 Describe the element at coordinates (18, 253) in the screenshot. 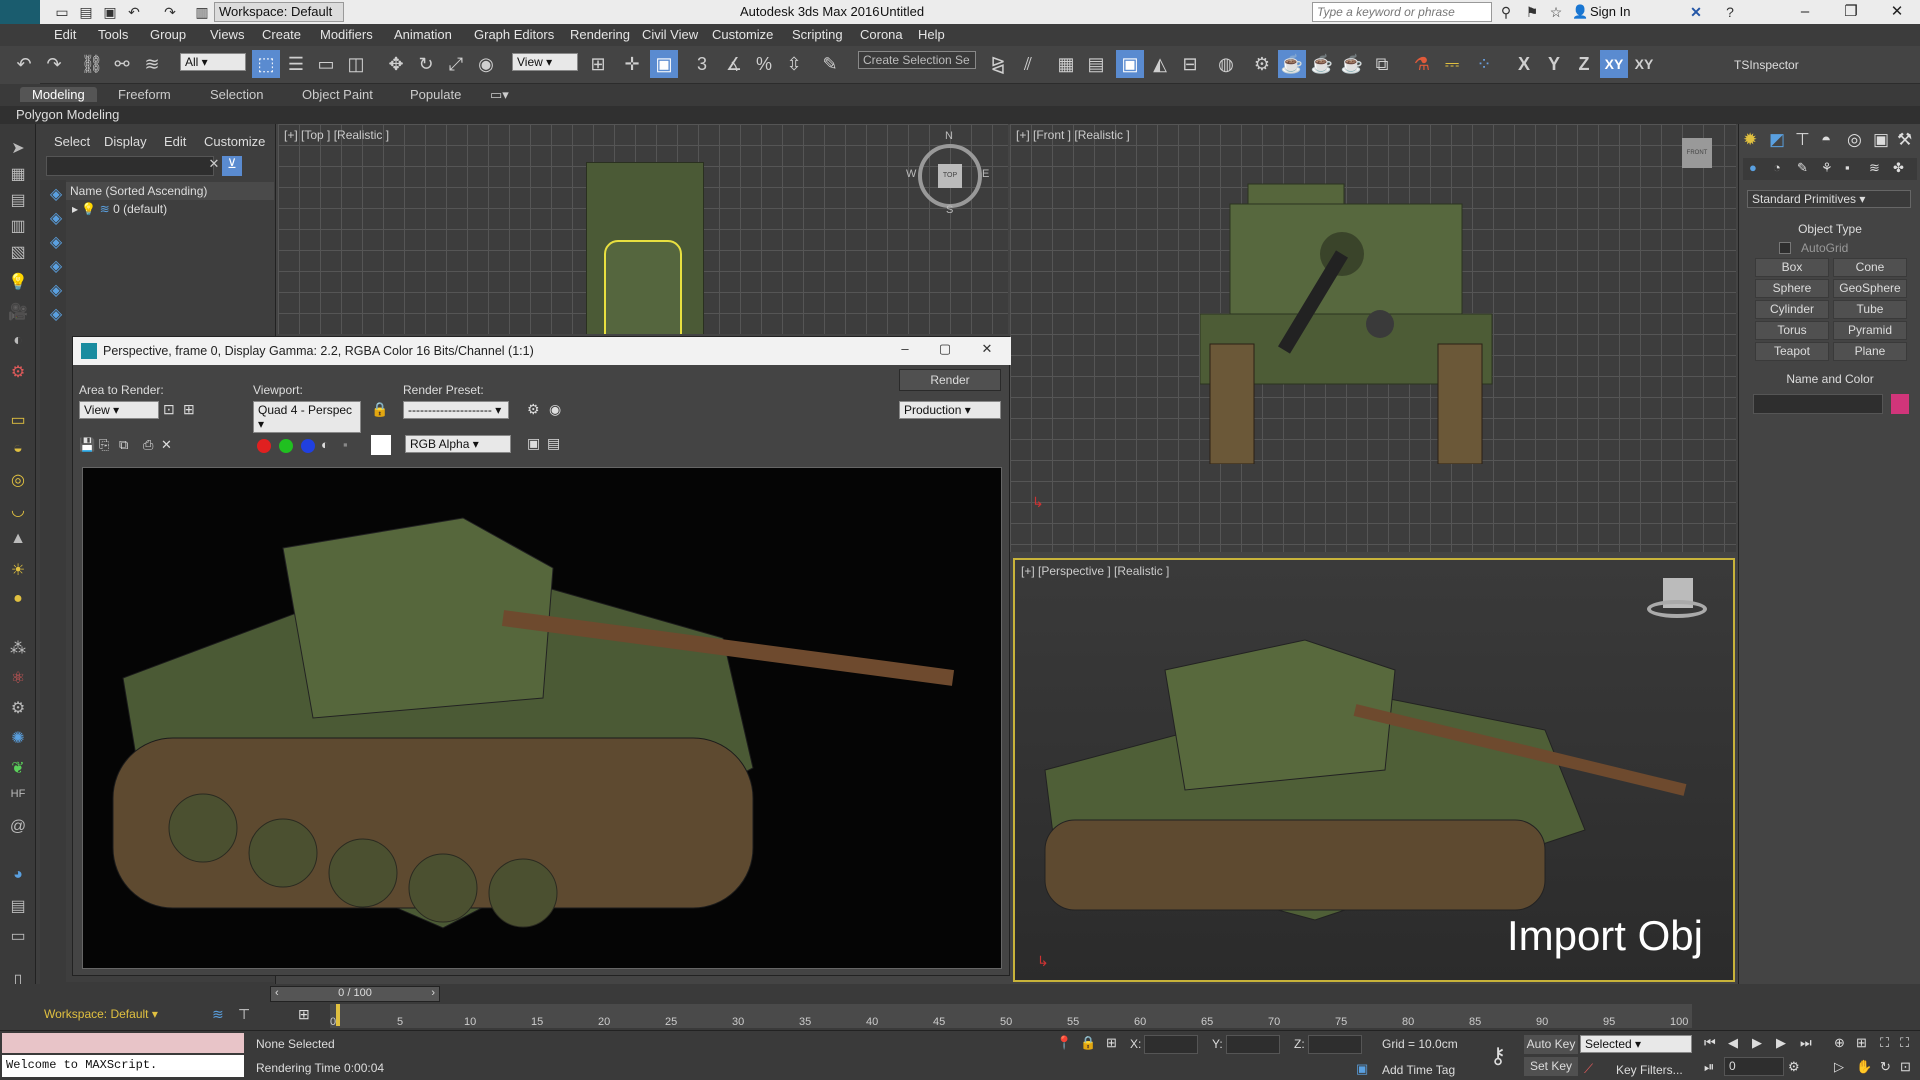

I see `motion-icon: ▧` at that location.